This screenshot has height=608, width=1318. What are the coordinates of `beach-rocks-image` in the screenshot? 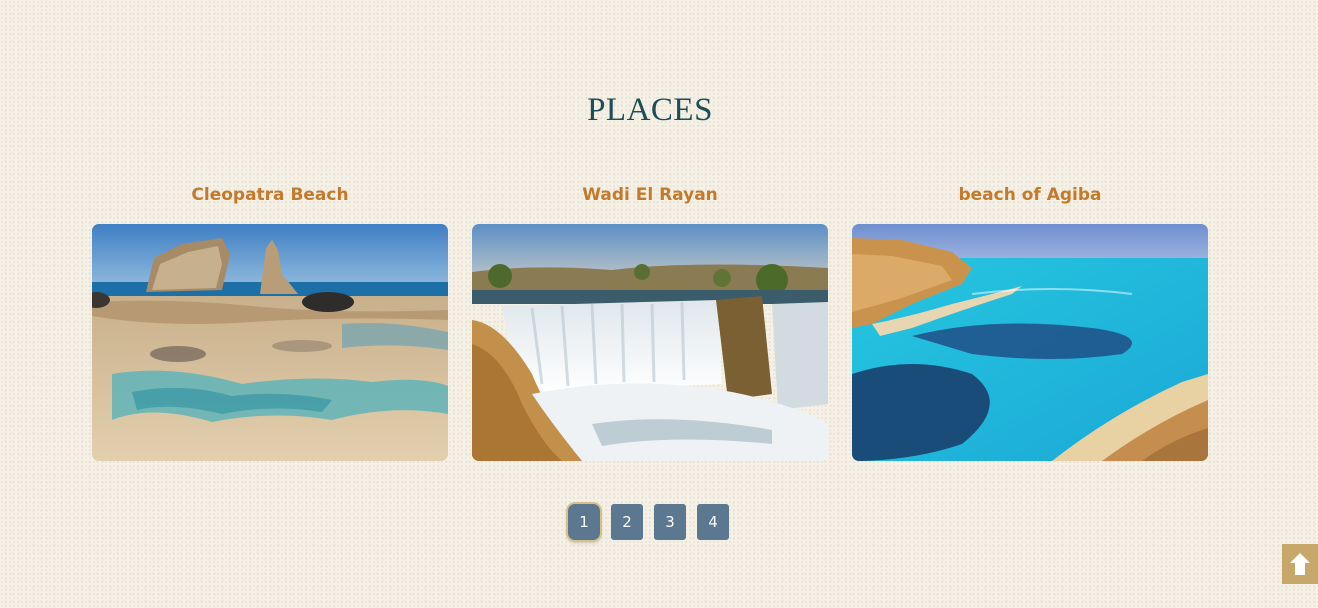 It's located at (270, 342).